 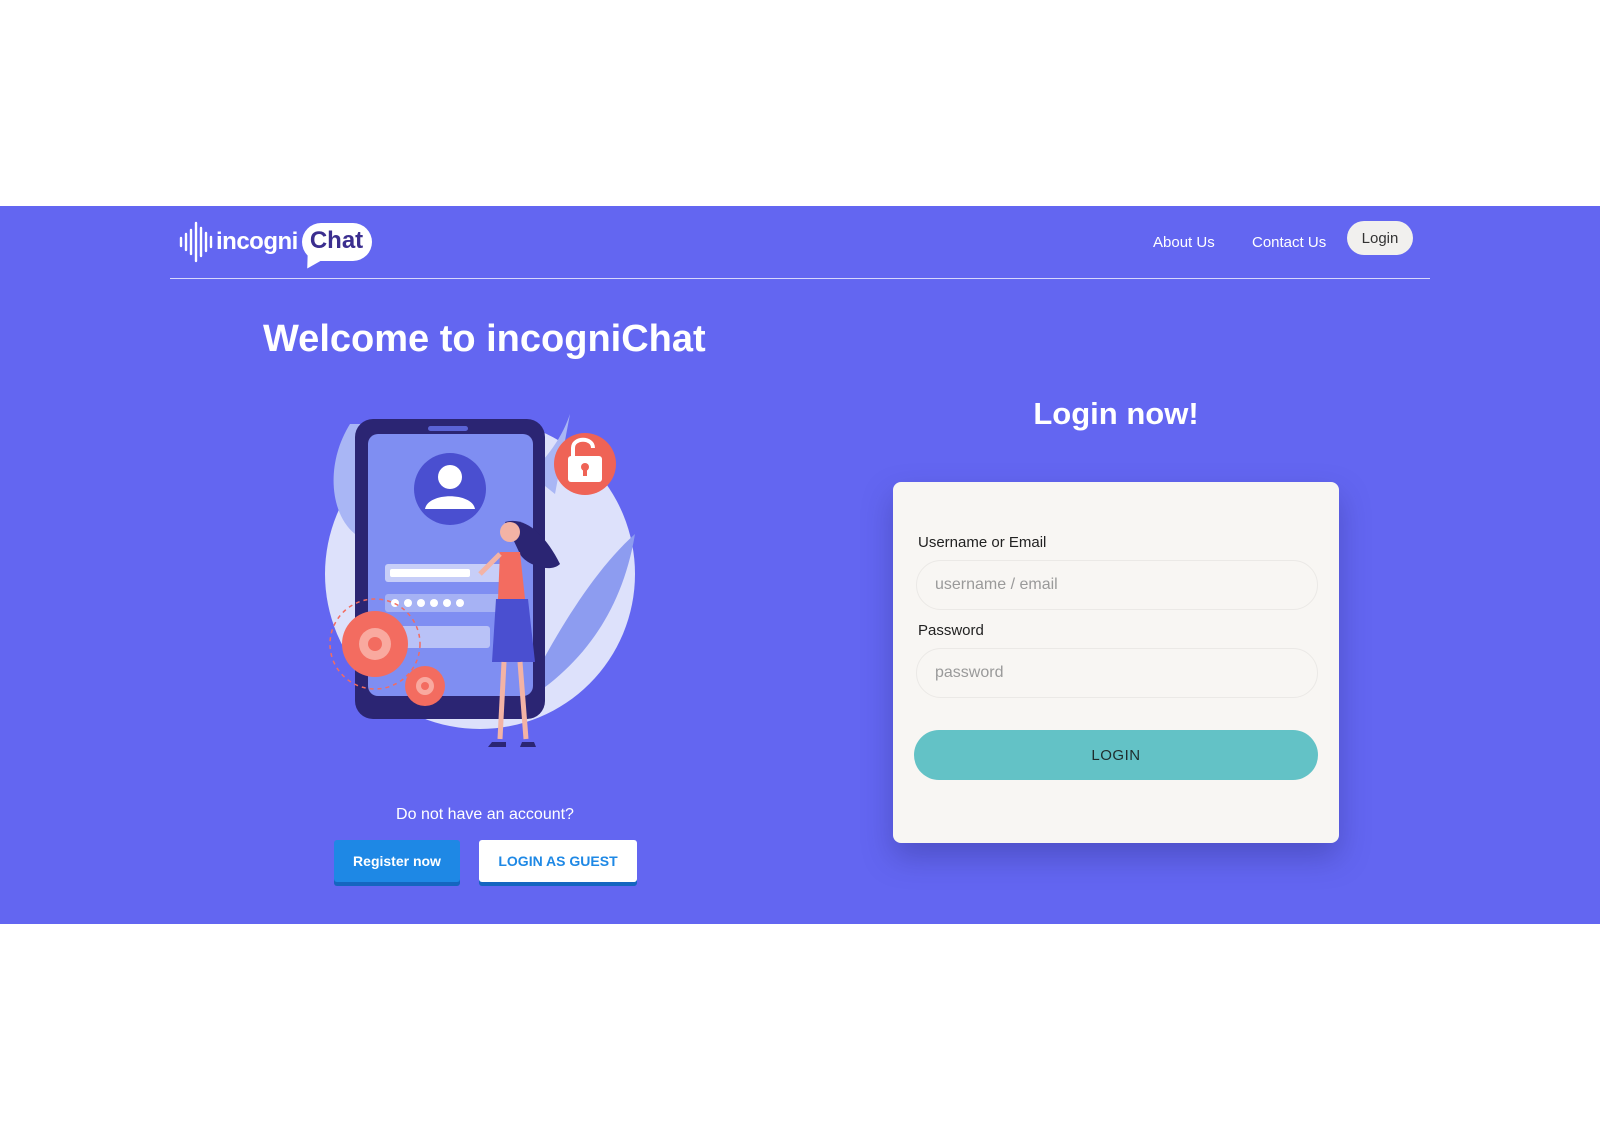 What do you see at coordinates (480, 580) in the screenshot?
I see `mobile-login-illustration` at bounding box center [480, 580].